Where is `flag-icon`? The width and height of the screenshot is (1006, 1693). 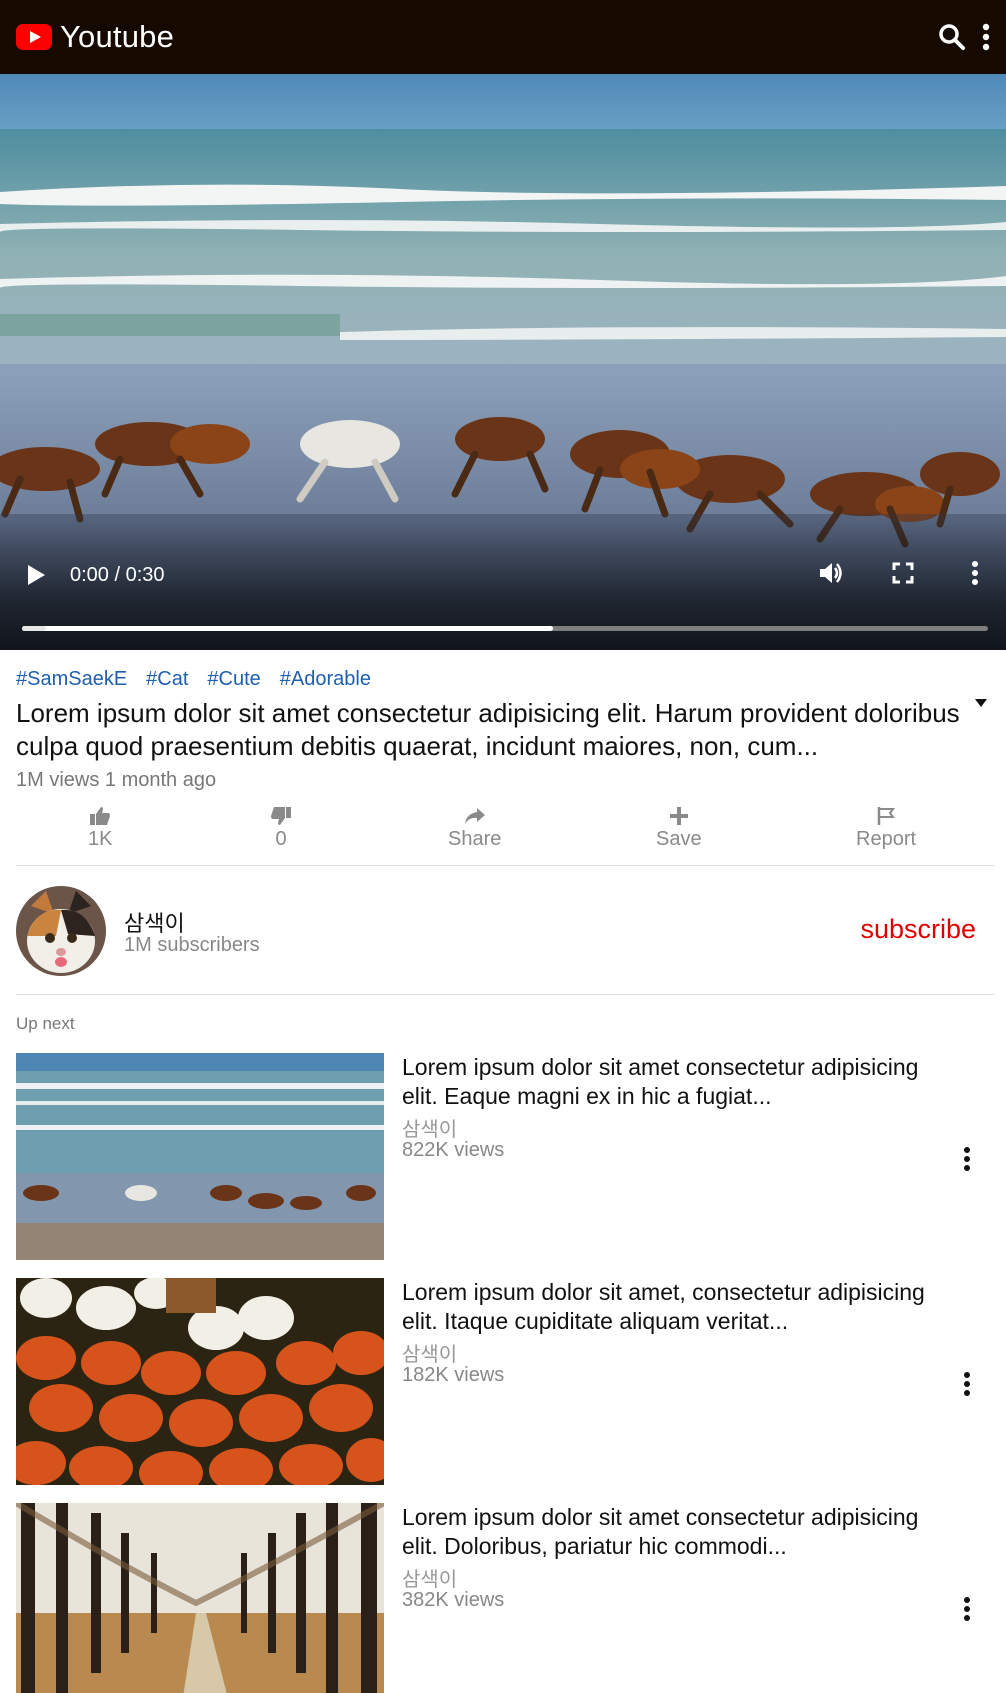 flag-icon is located at coordinates (886, 816).